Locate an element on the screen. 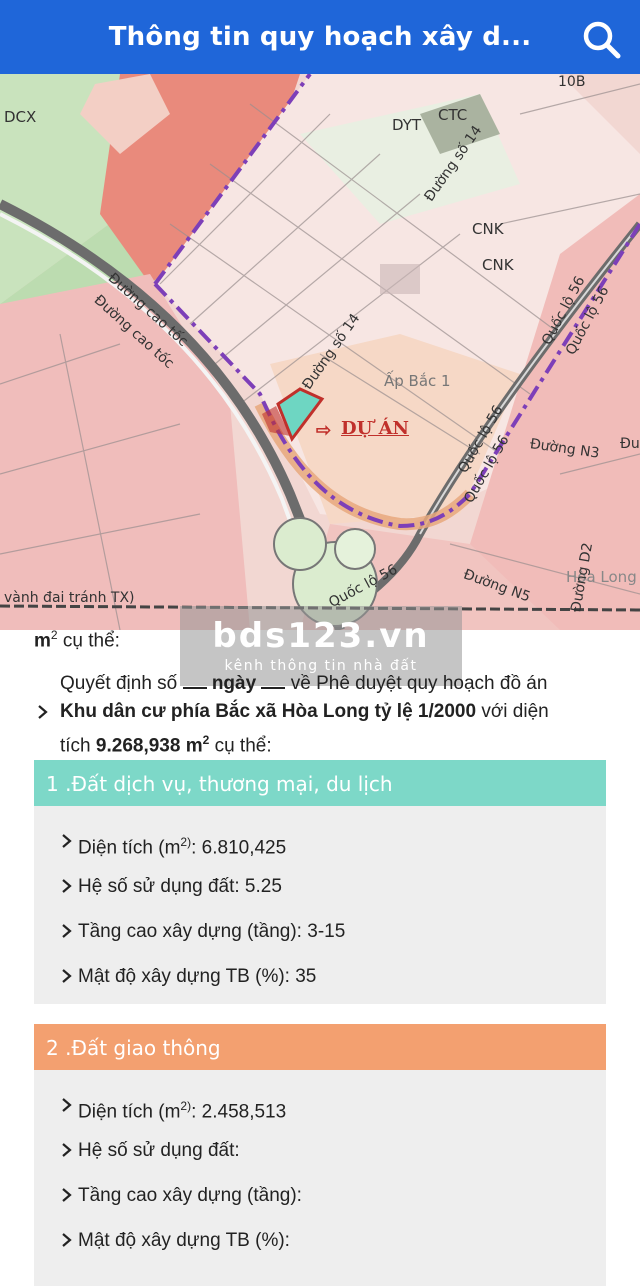 The width and height of the screenshot is (640, 1286). project-arrow: ⇨ is located at coordinates (324, 430).